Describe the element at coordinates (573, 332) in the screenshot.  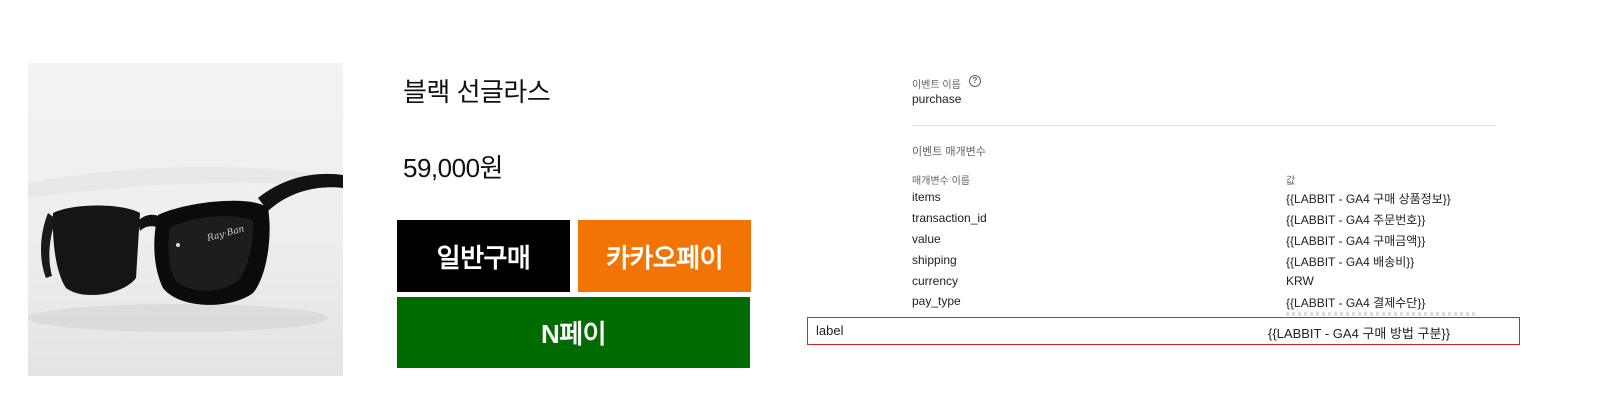
I see `npay-button: N페이` at that location.